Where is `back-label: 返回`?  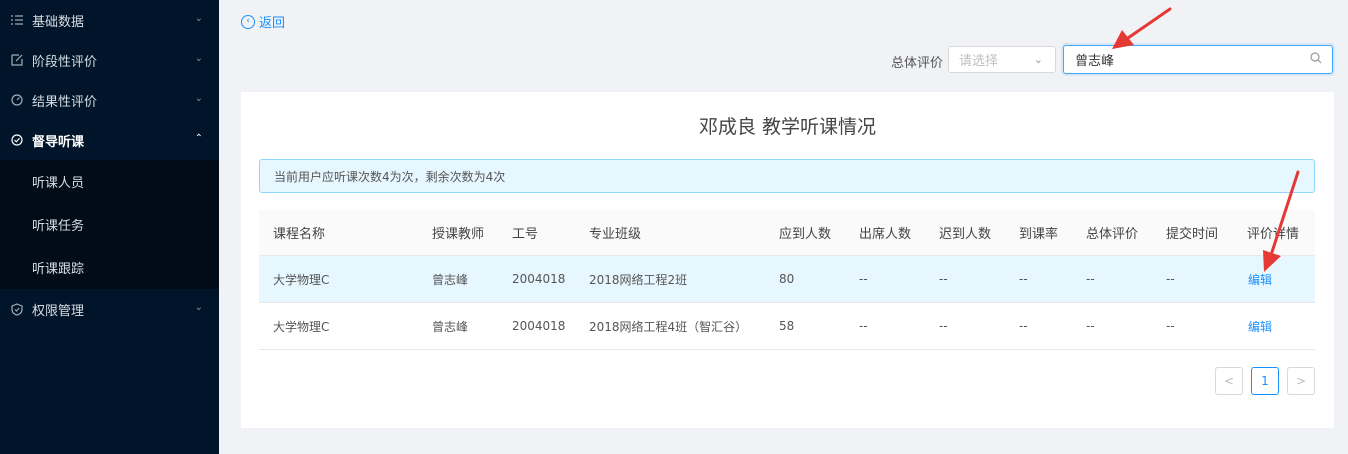 back-label: 返回 is located at coordinates (272, 23).